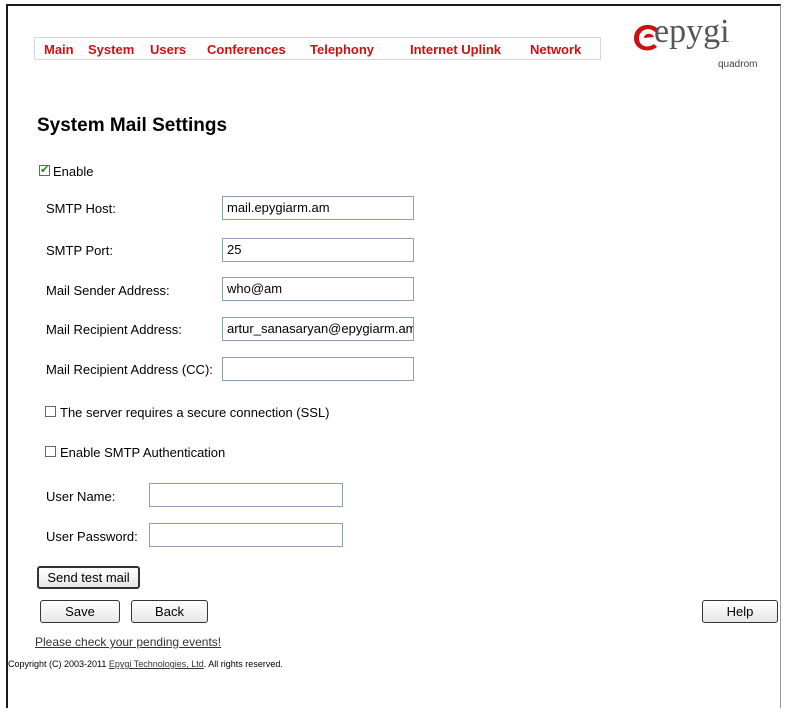 The image size is (791, 713). What do you see at coordinates (50, 411) in the screenshot?
I see `ssl-checkbox` at bounding box center [50, 411].